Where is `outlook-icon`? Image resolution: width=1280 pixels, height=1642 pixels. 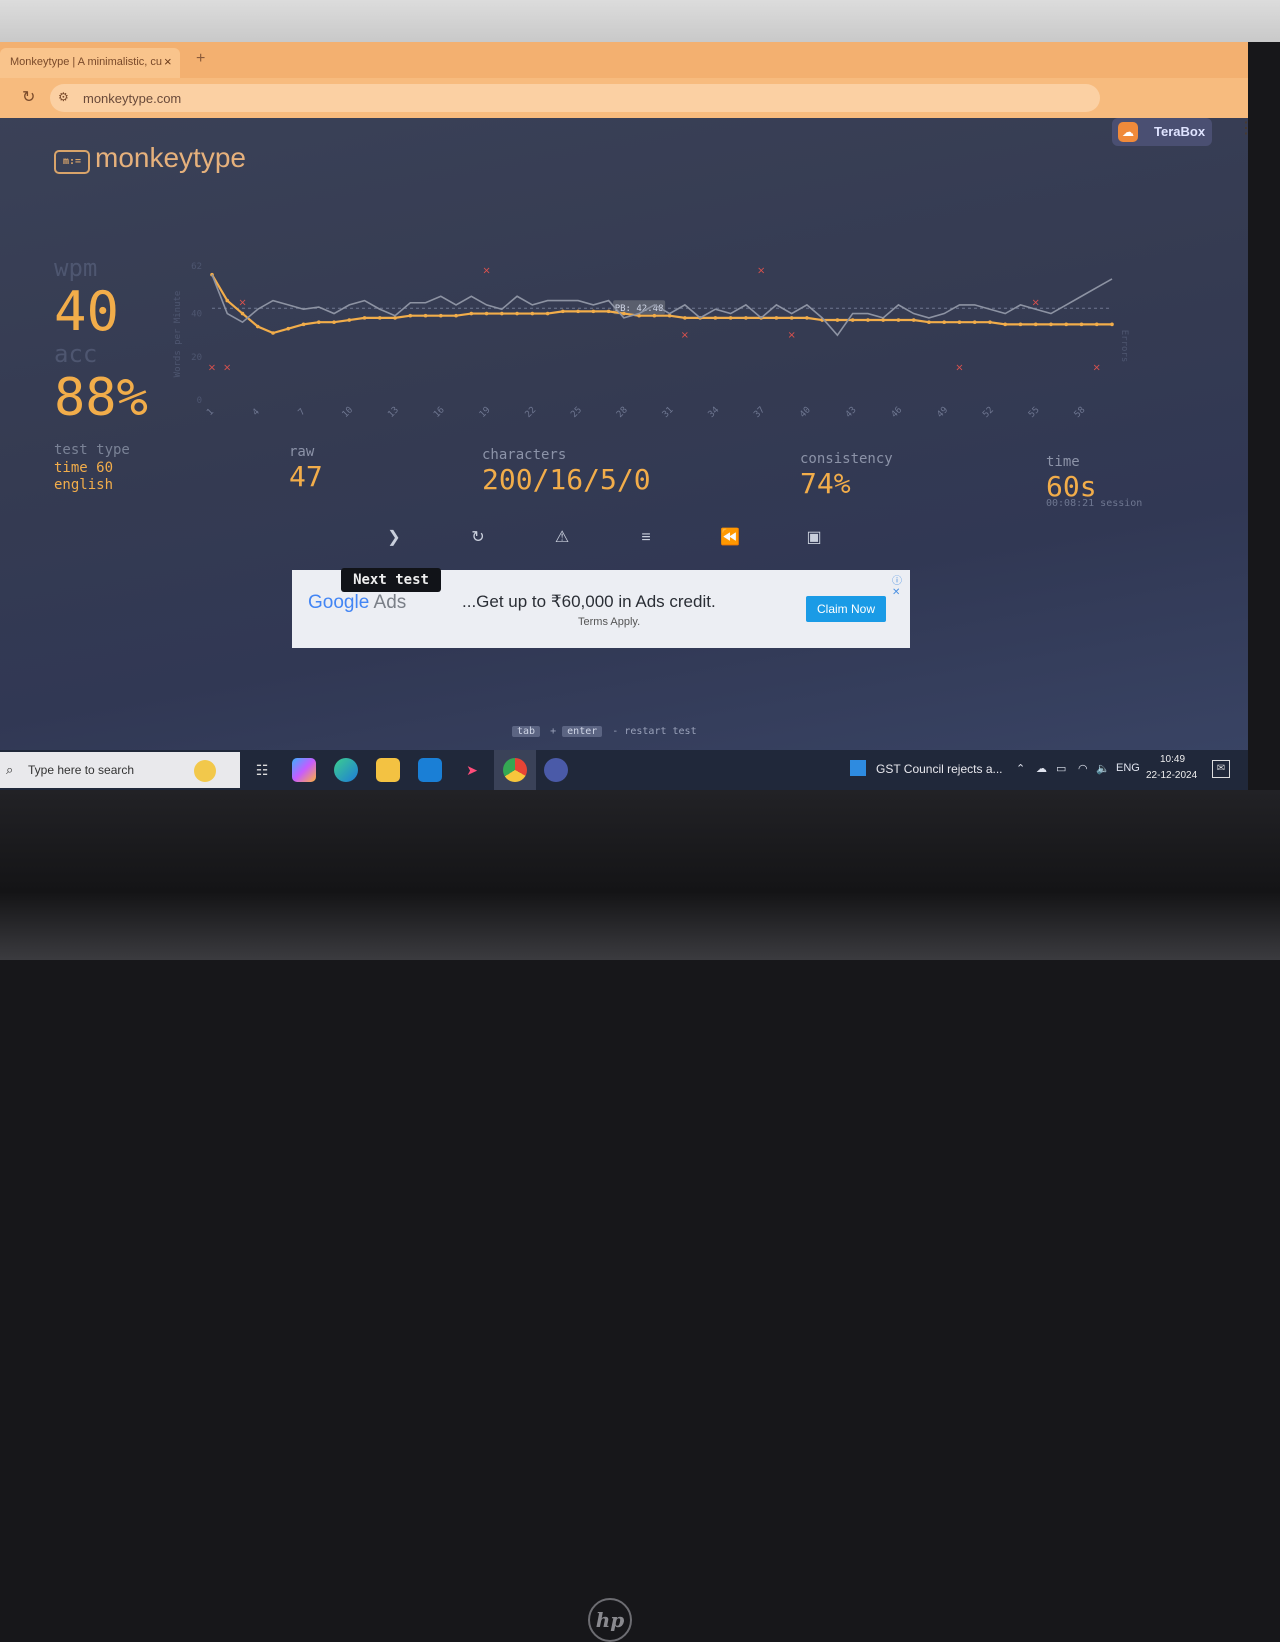 outlook-icon is located at coordinates (430, 770).